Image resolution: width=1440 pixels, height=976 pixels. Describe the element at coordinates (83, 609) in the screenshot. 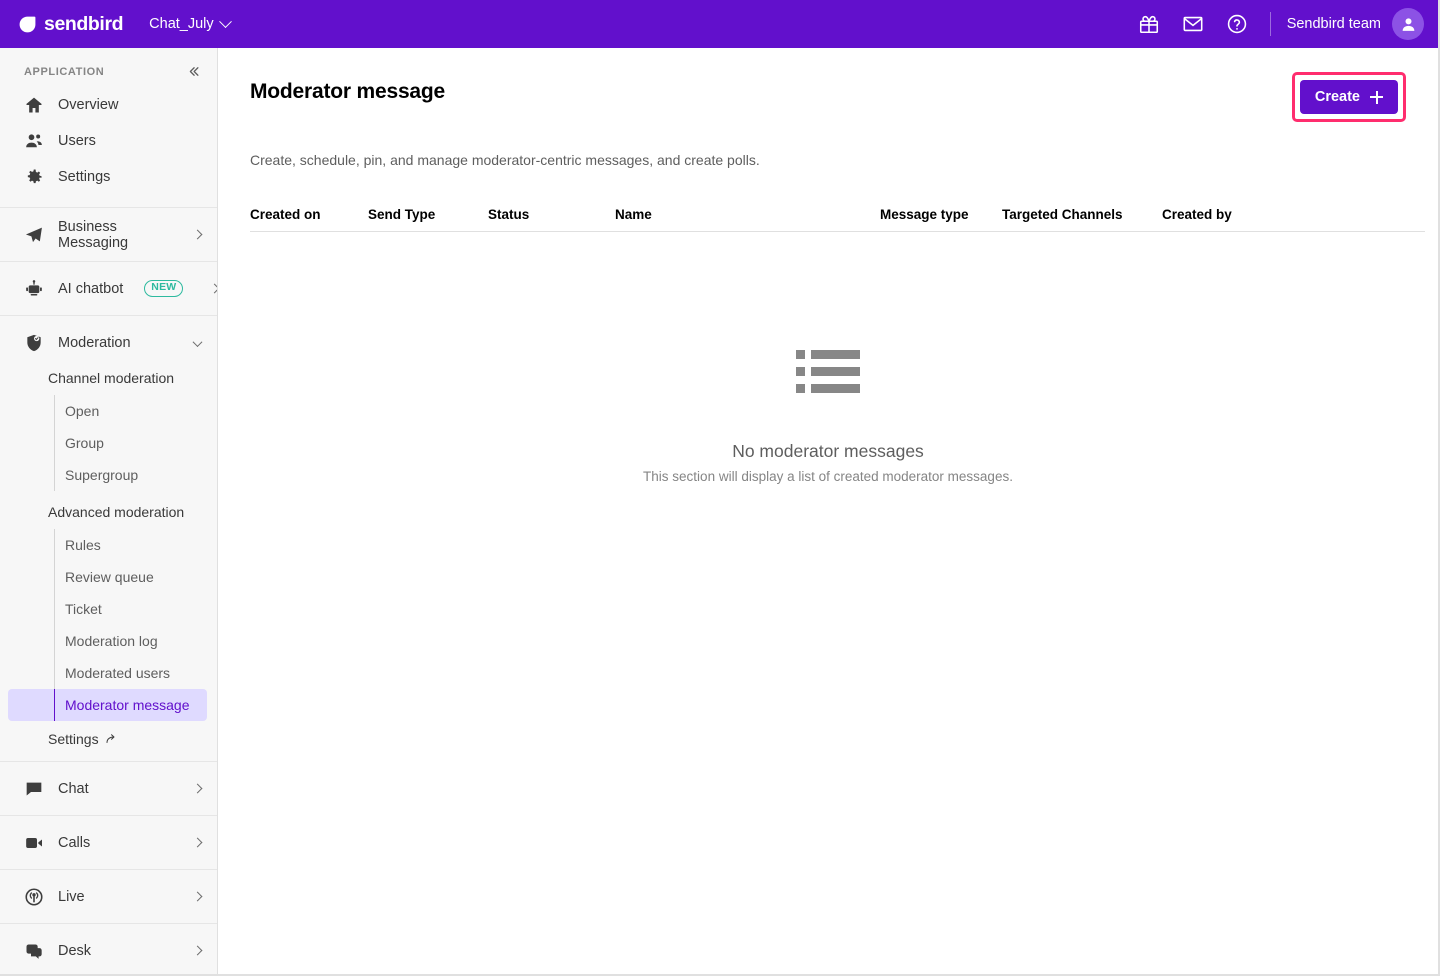

I see `sidebar-item-label: Ticket` at that location.